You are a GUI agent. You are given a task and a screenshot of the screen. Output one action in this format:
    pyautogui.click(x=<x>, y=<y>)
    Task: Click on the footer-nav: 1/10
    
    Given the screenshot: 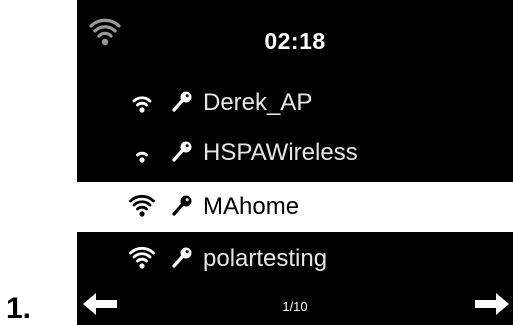 What is the action you would take?
    pyautogui.click(x=295, y=303)
    